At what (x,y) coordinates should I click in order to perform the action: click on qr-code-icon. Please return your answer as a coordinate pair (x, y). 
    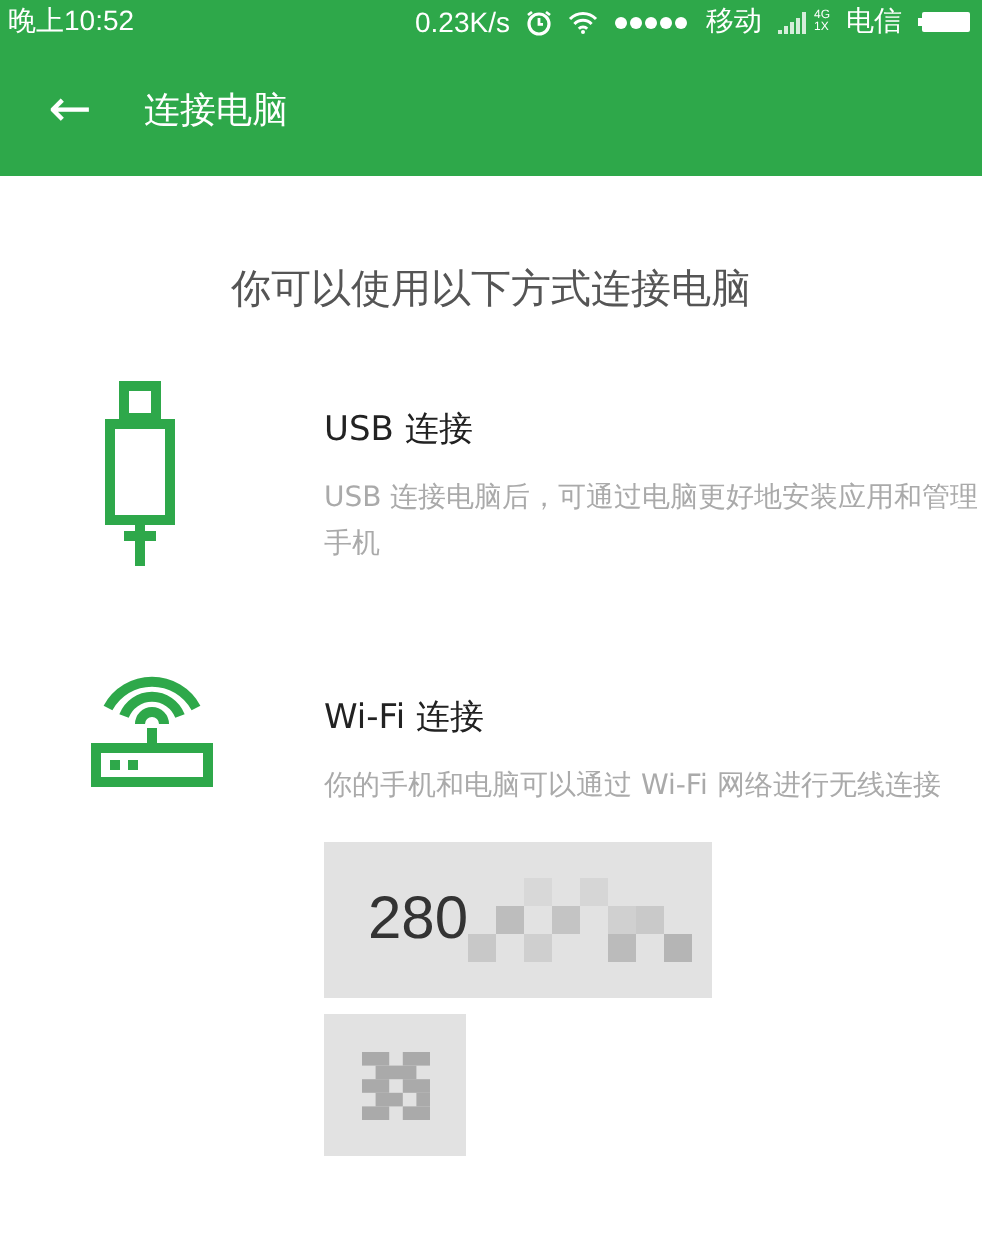
    Looking at the image, I should click on (395, 1085).